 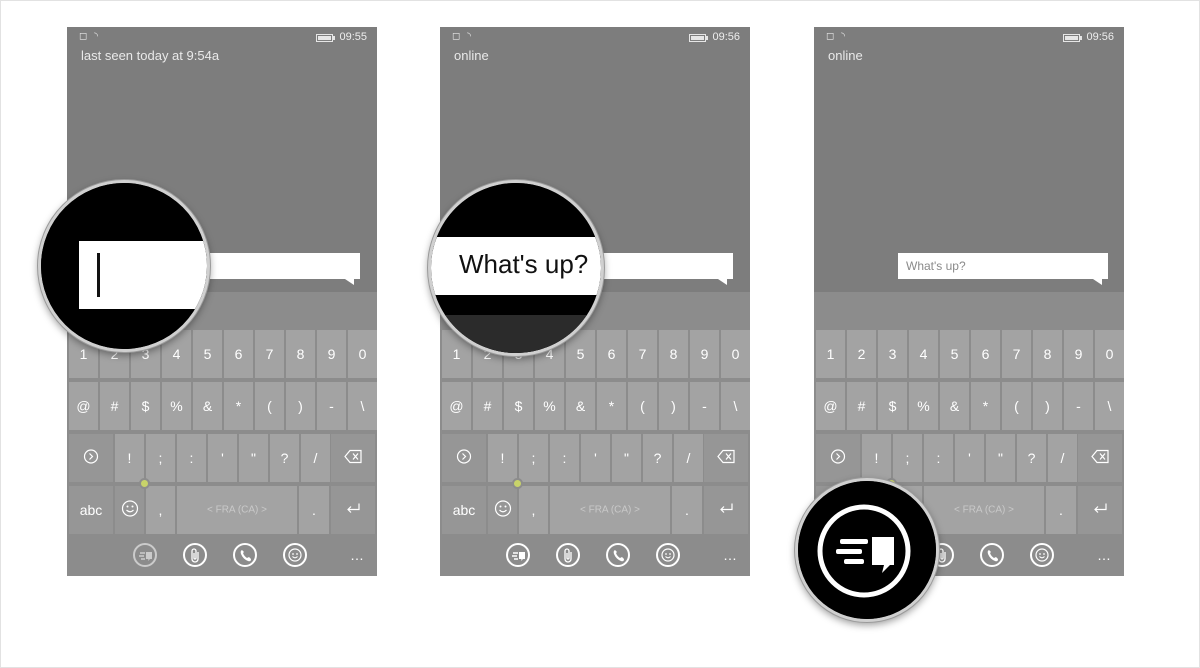 I want to click on key-0: 1, so click(x=830, y=354).